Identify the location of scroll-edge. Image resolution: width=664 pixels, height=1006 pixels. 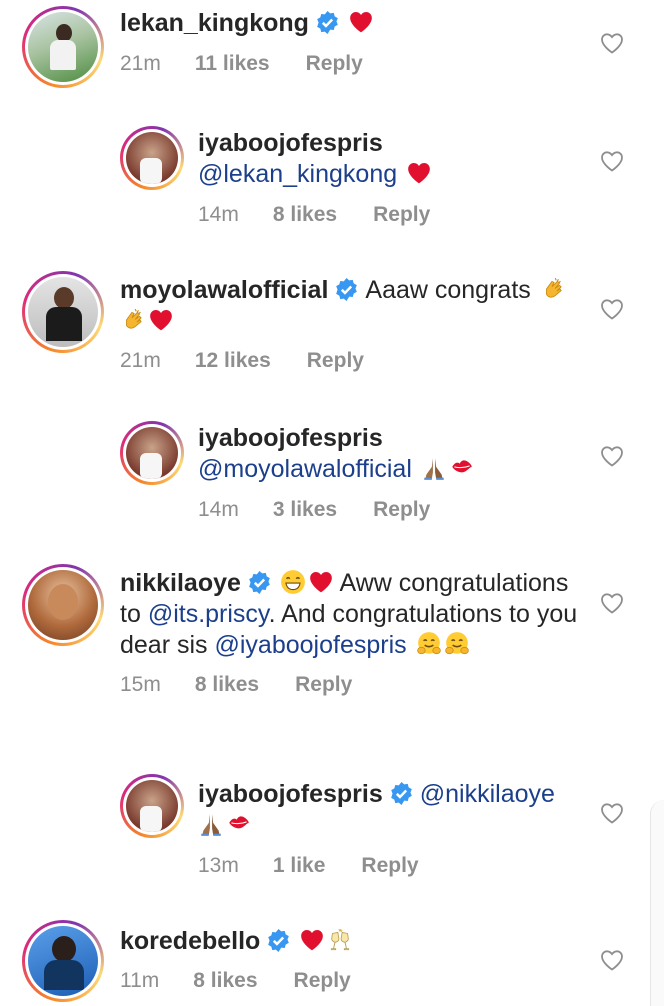
(657, 903).